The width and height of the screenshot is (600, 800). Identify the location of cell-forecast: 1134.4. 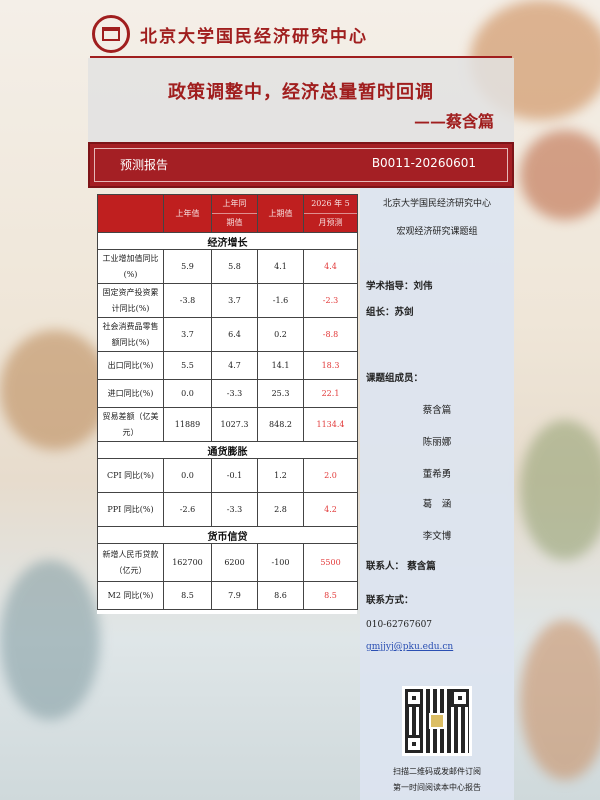
(330, 424).